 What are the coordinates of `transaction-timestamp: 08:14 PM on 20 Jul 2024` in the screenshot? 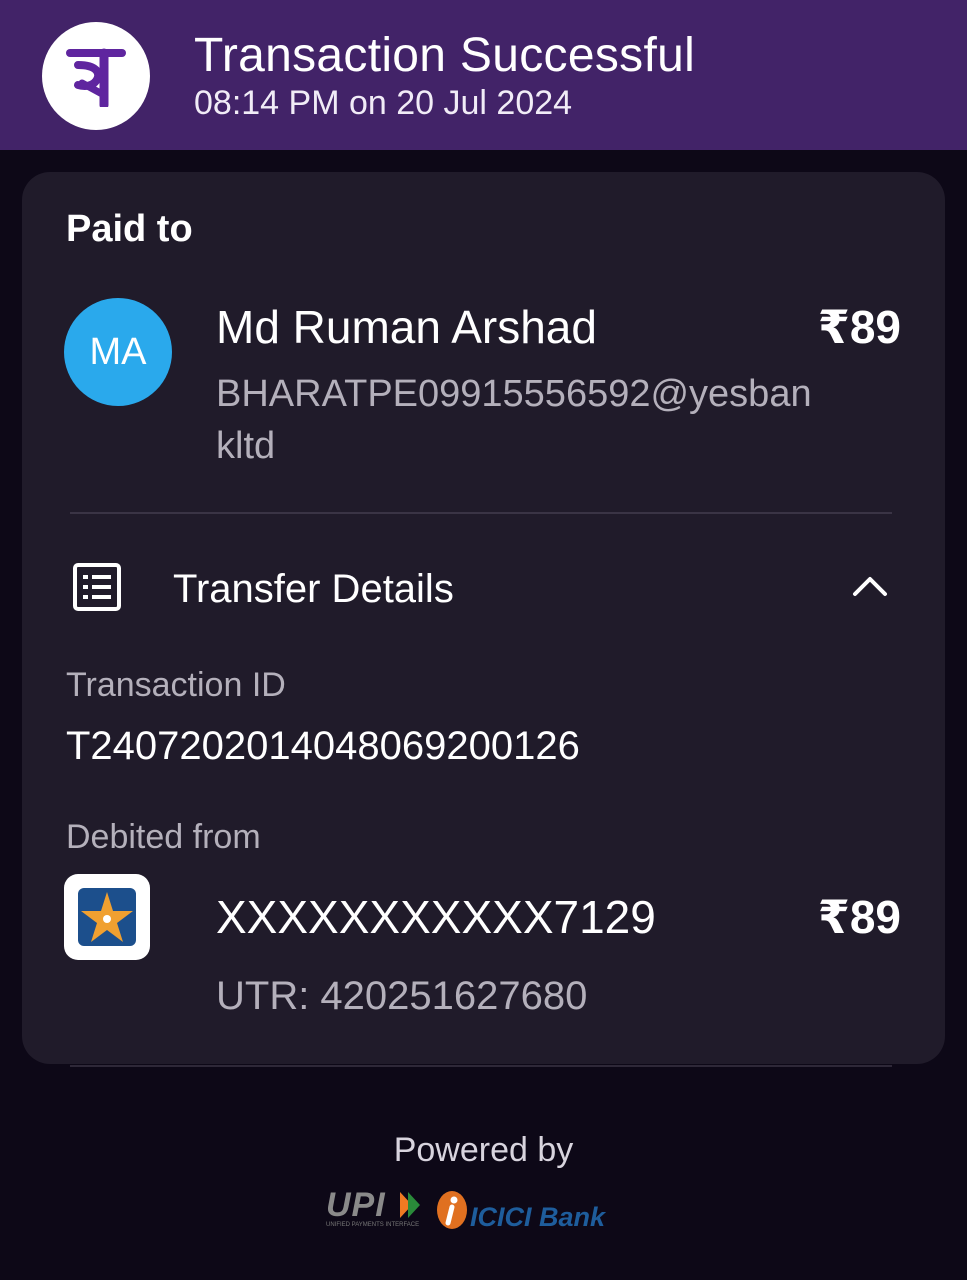 It's located at (383, 103).